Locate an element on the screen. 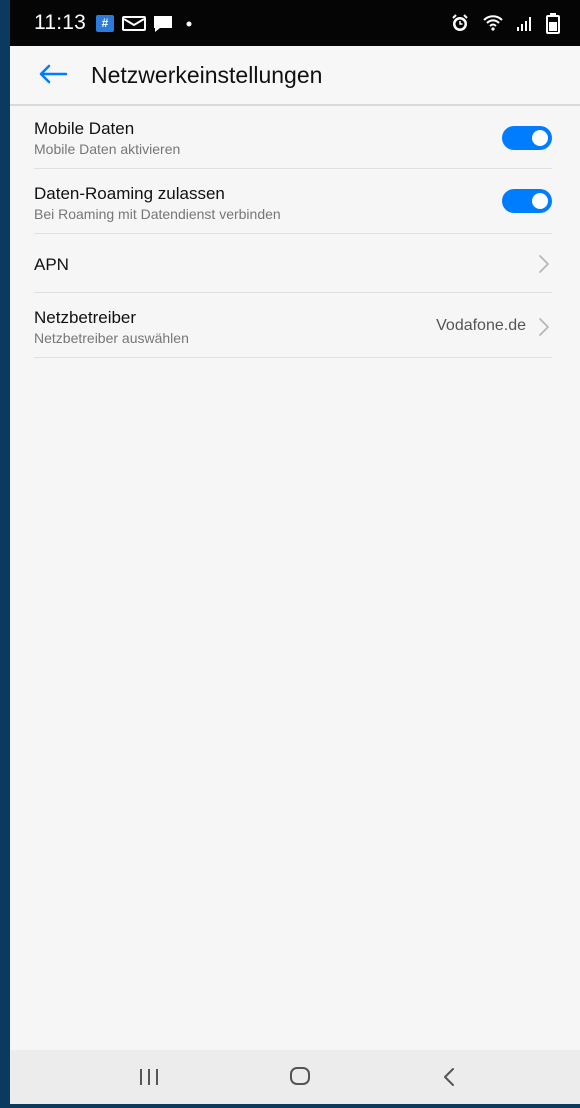  arrow-left-icon is located at coordinates (53, 74).